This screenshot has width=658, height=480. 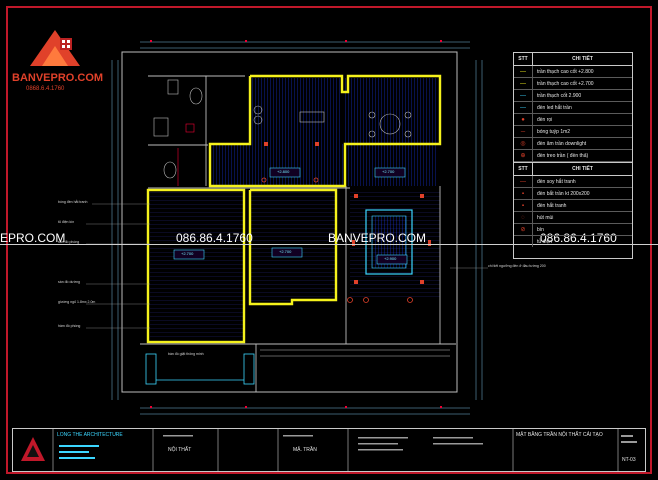 I want to click on legend-row: tủ điện, so click(x=573, y=241).